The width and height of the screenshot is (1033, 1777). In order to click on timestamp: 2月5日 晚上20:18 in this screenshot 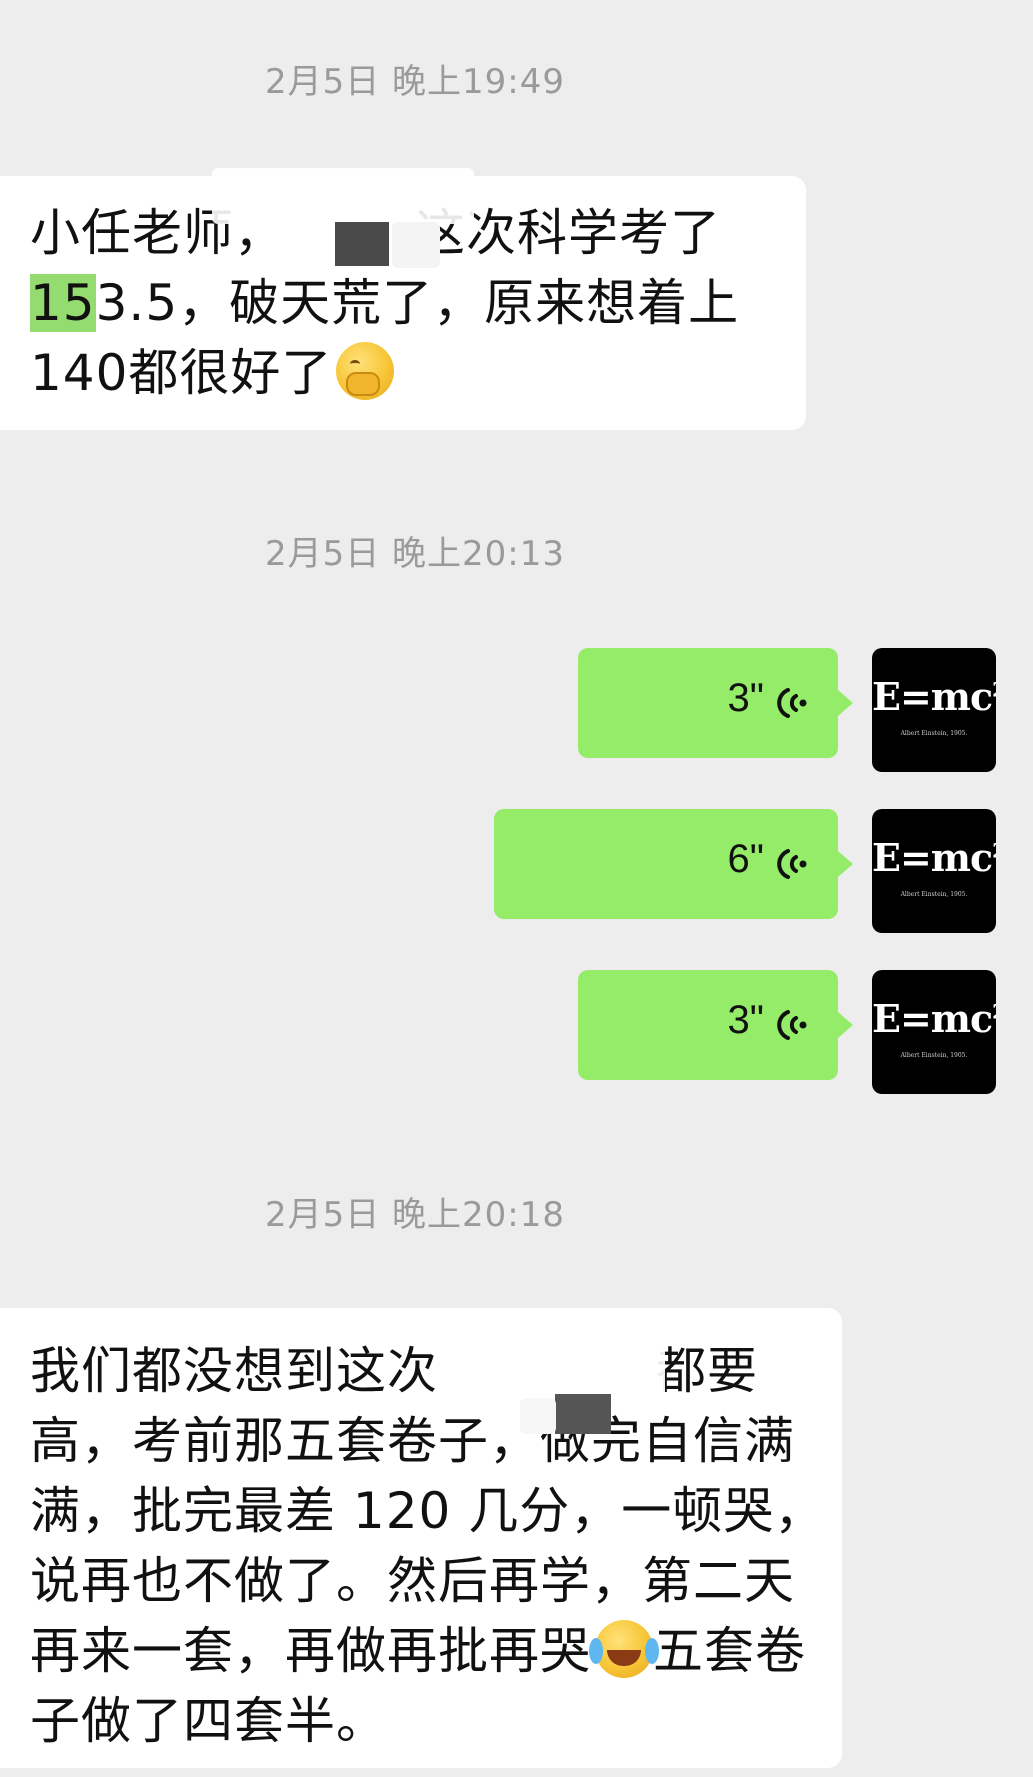, I will do `click(415, 1215)`.